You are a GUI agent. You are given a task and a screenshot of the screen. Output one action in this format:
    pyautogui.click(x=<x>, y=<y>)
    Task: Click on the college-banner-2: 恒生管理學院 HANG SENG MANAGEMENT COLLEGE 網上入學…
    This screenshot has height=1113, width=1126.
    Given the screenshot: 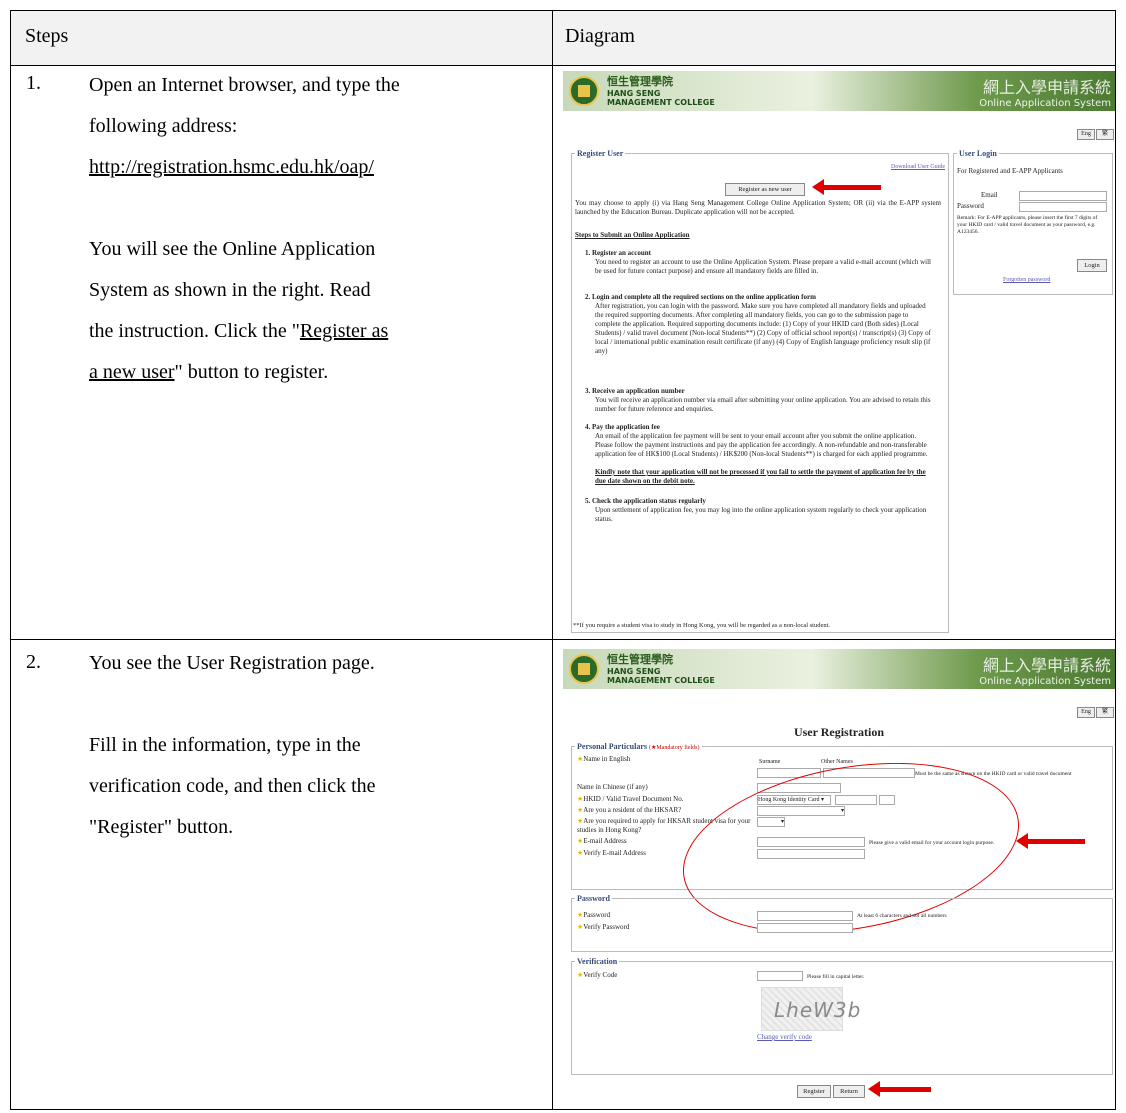 What is the action you would take?
    pyautogui.click(x=839, y=669)
    